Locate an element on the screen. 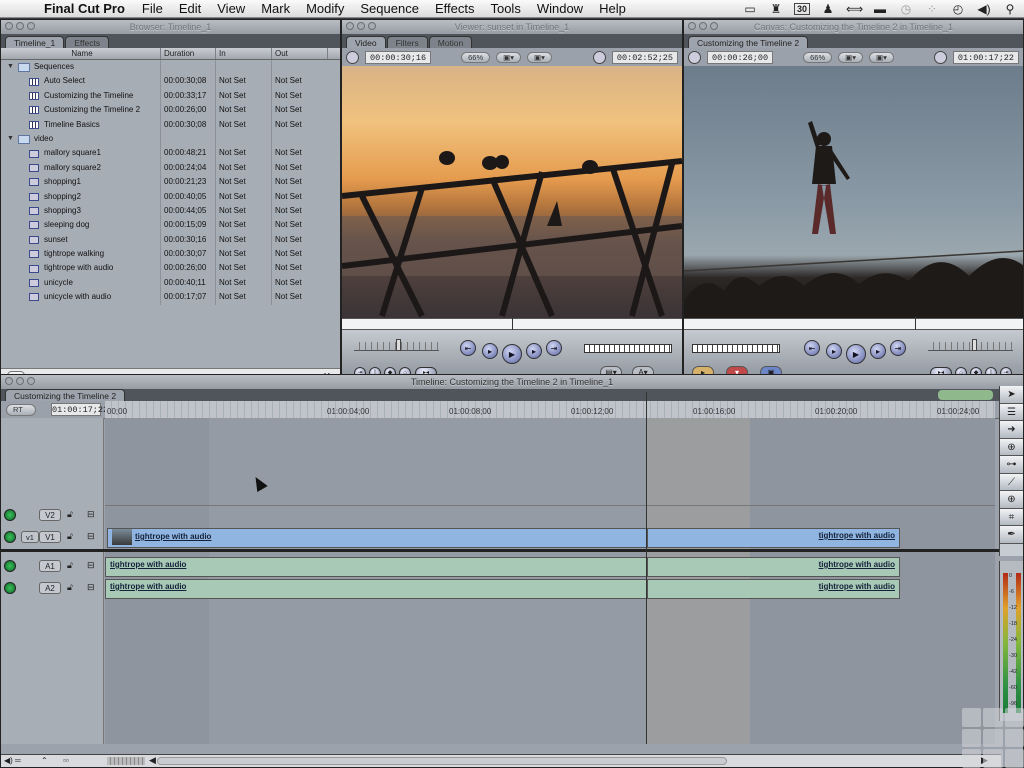 The image size is (1024, 768). tab-motion: Motion is located at coordinates (450, 42).